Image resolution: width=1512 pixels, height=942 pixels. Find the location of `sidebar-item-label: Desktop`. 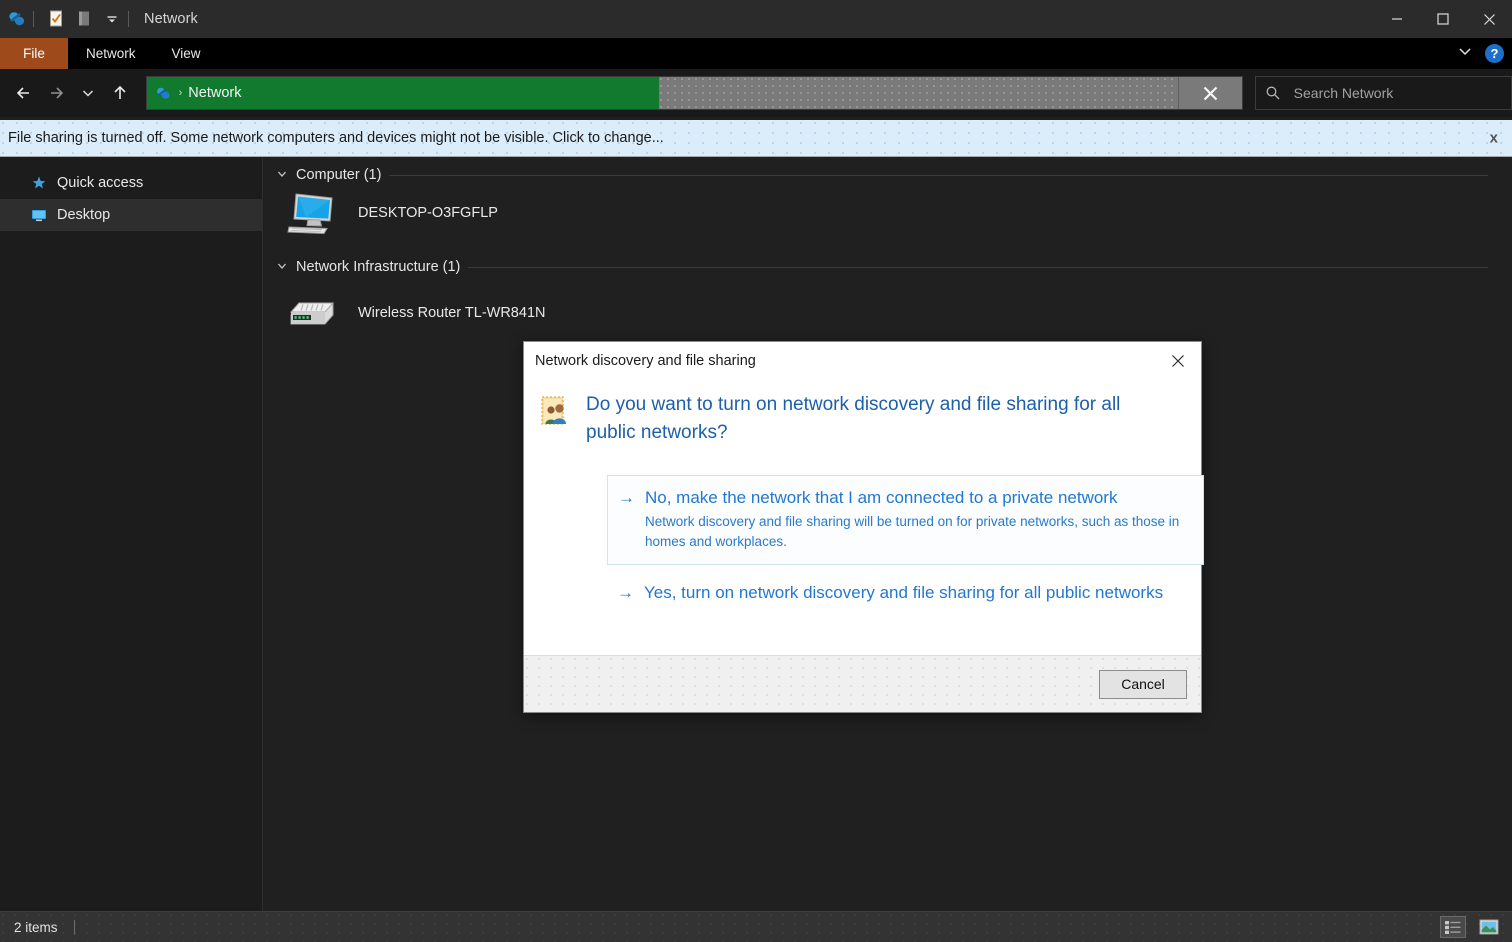

sidebar-item-label: Desktop is located at coordinates (84, 215).